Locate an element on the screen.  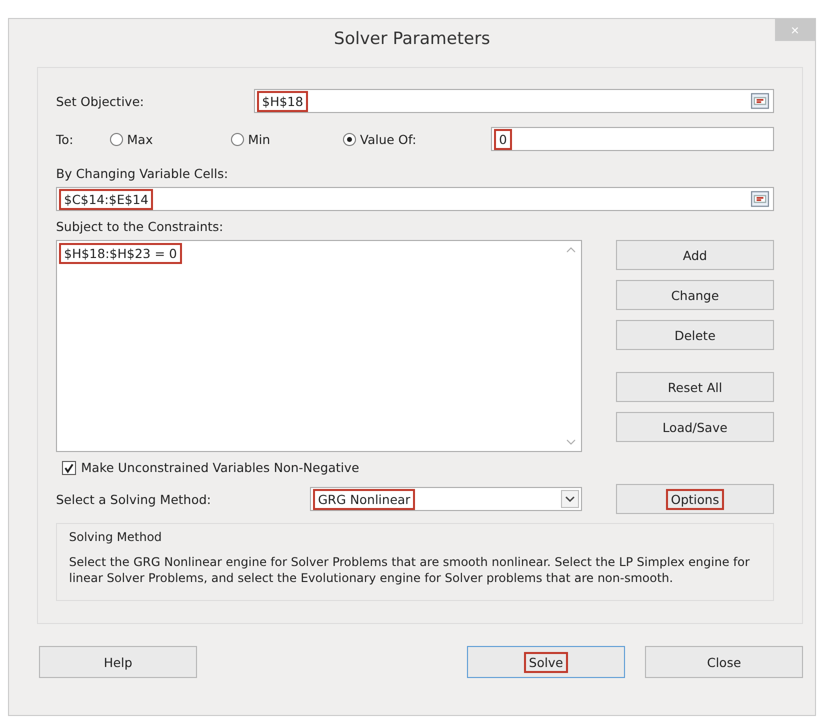
variable-cells-field: $C$14:$E$14 is located at coordinates (415, 199).